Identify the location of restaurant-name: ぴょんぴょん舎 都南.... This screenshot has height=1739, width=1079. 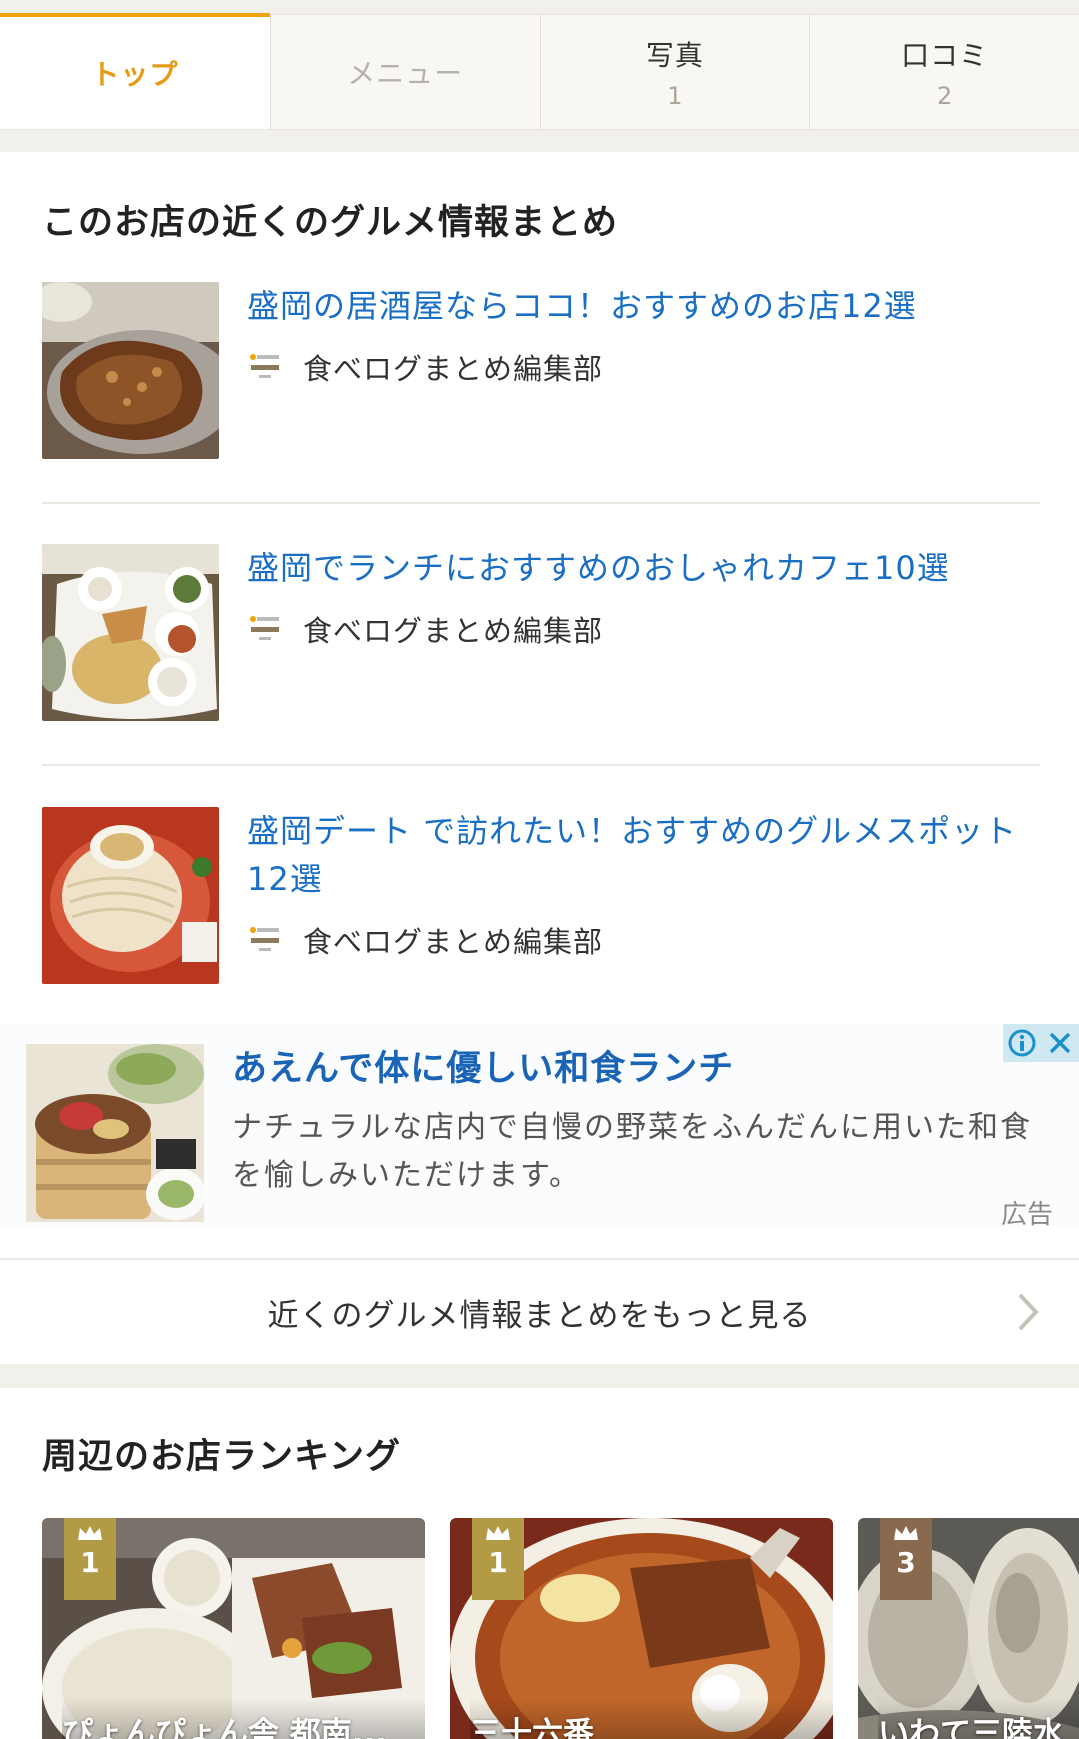
(243, 1718).